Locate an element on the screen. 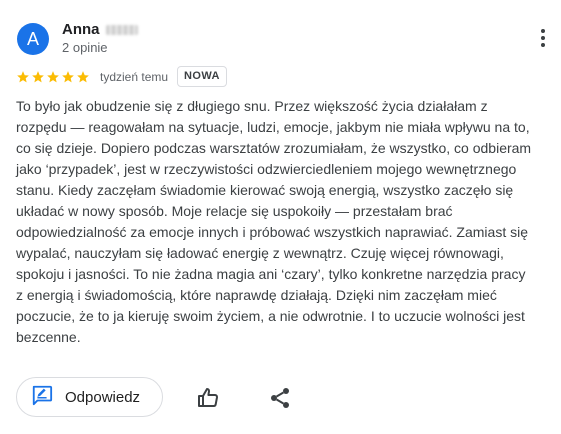 This screenshot has width=561, height=434. star-rating is located at coordinates (53, 77).